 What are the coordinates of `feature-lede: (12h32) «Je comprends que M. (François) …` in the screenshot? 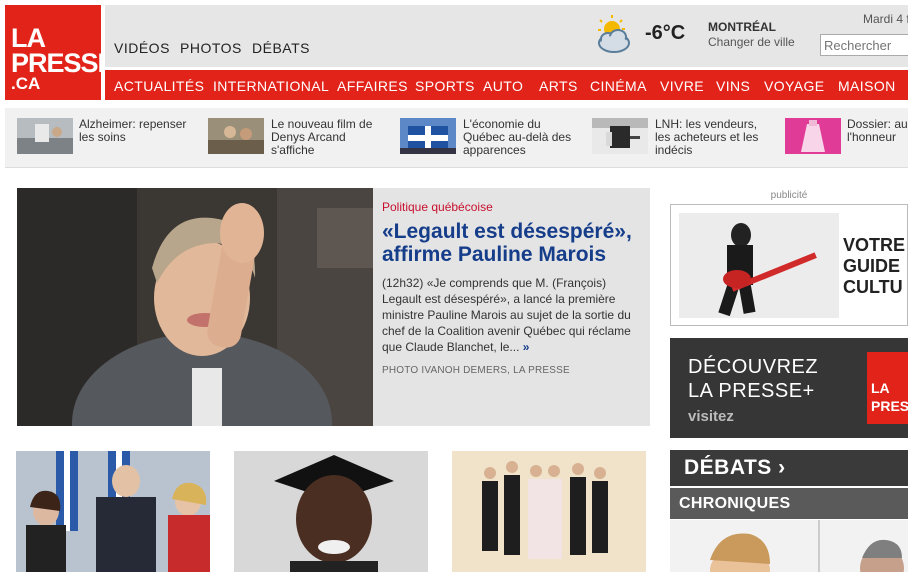 It's located at (513, 315).